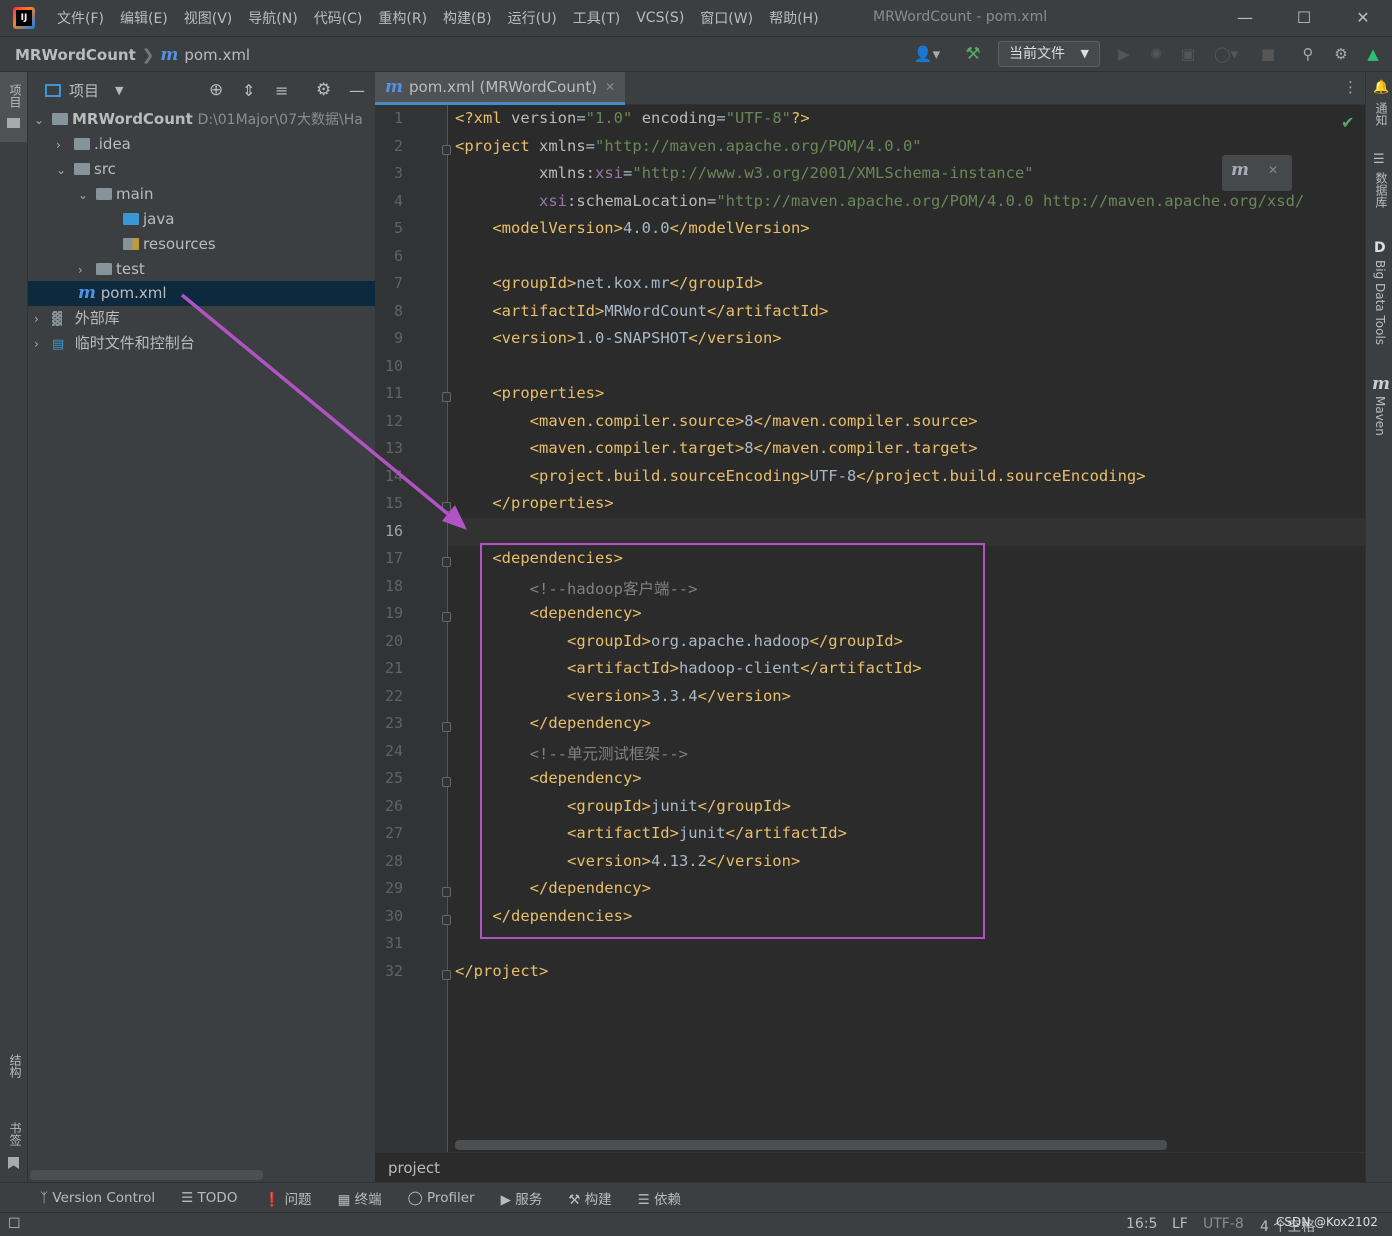 This screenshot has height=1236, width=1392. I want to click on profiler-tab: ◯ Profiler, so click(441, 1198).